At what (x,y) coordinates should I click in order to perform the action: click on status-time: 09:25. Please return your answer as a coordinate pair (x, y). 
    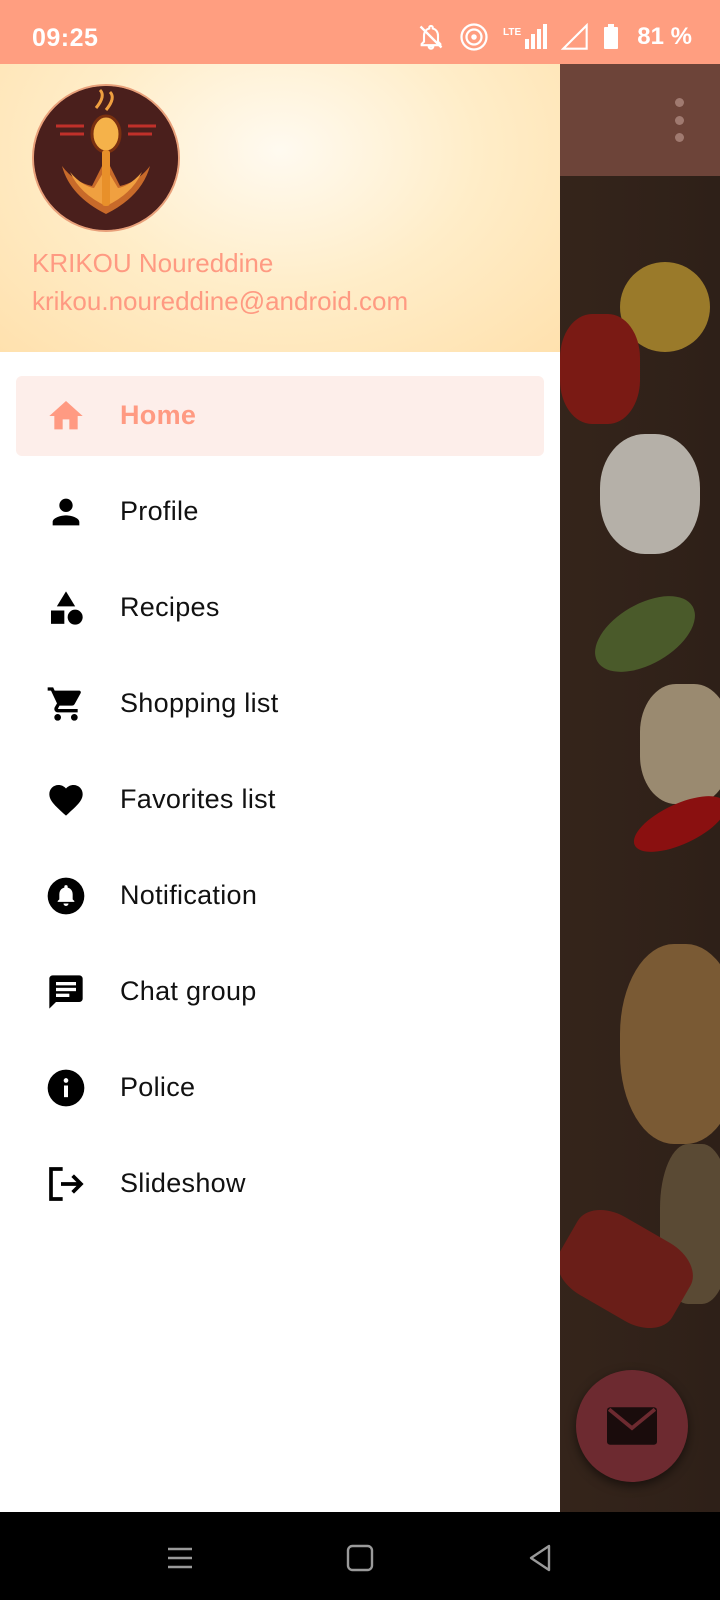
    Looking at the image, I should click on (65, 38).